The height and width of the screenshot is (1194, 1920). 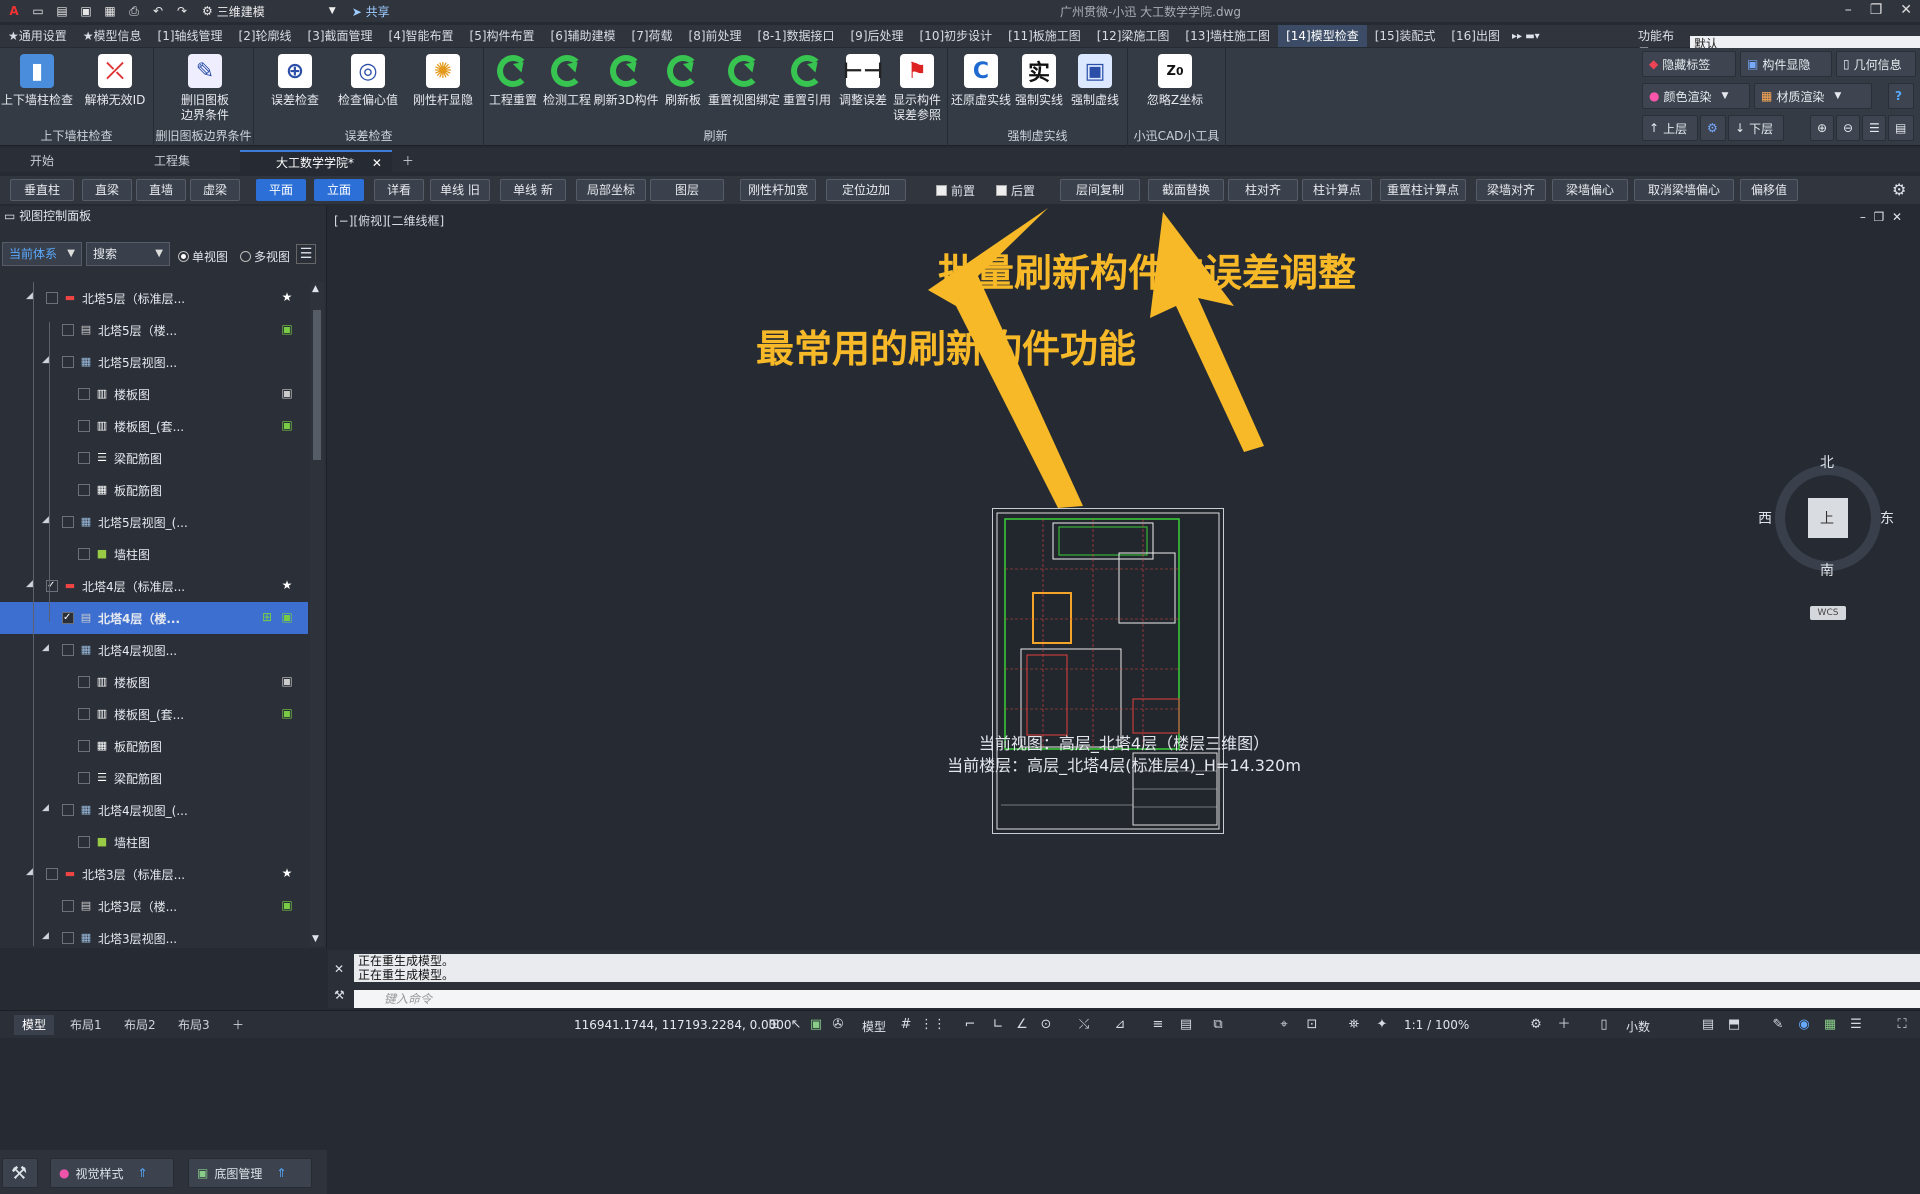 I want to click on fan-icon: ✇, so click(x=838, y=1025).